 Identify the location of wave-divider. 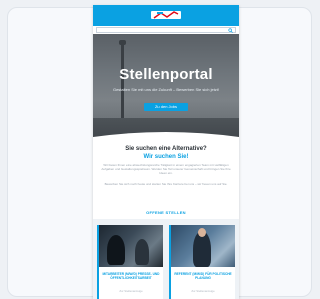
(166, 138).